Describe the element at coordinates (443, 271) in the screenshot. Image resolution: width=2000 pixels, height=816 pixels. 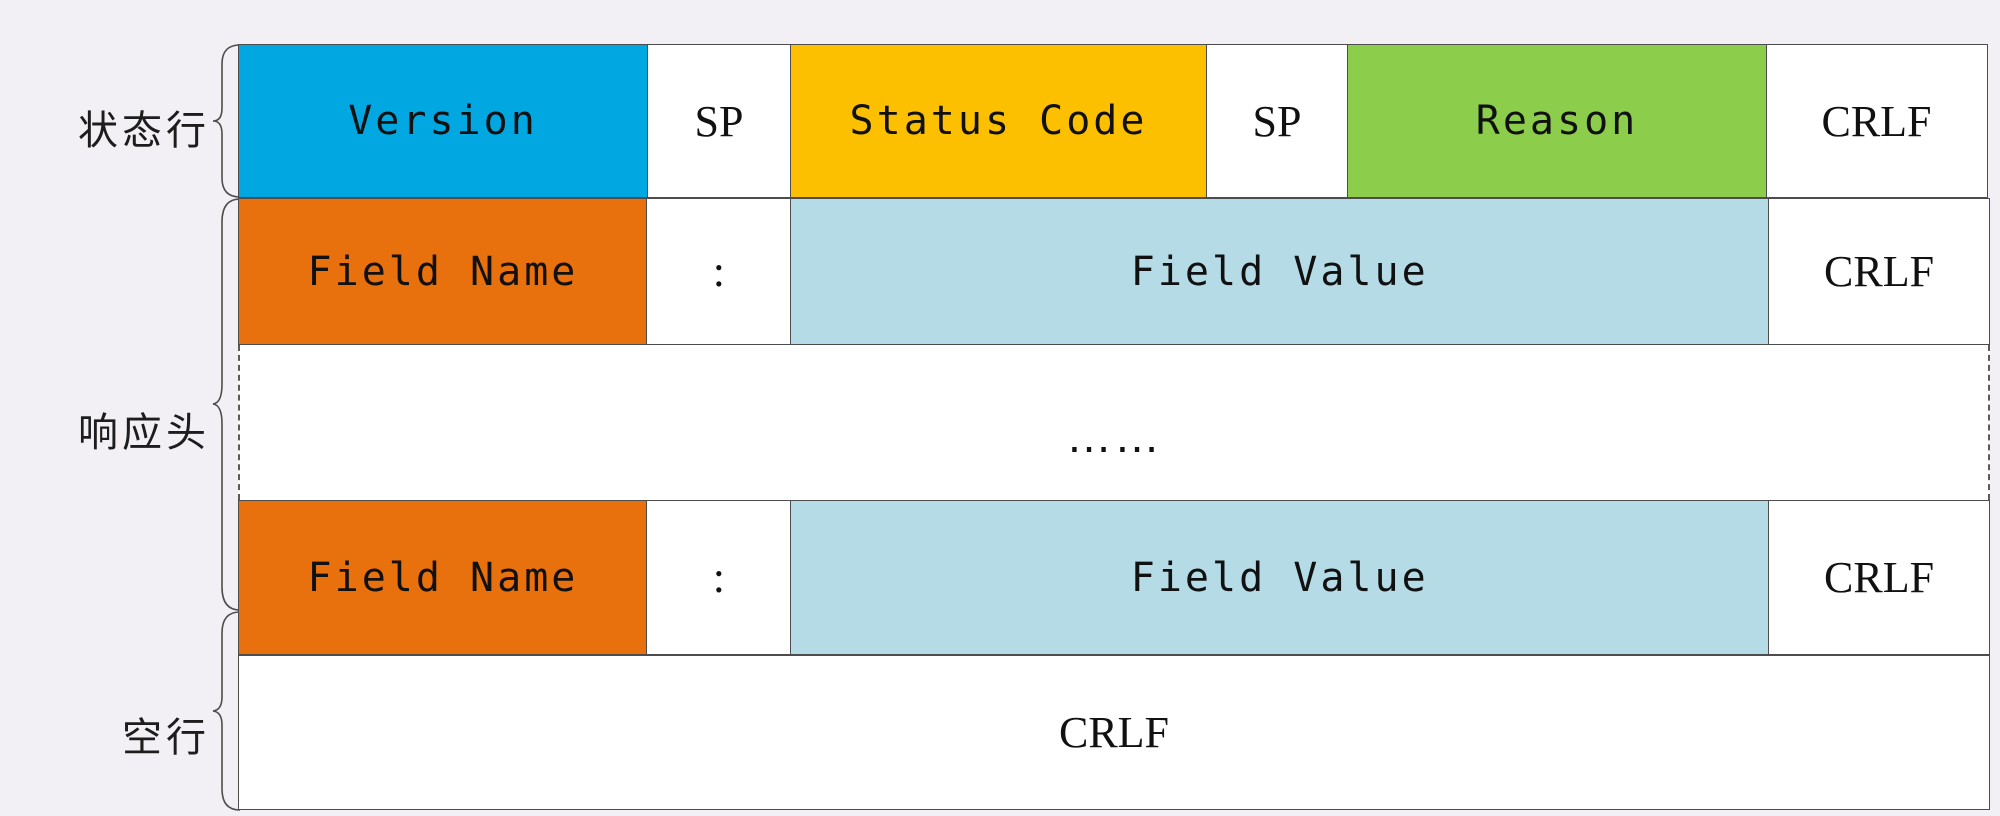
I see `cell-field-name-first: Field Name` at that location.